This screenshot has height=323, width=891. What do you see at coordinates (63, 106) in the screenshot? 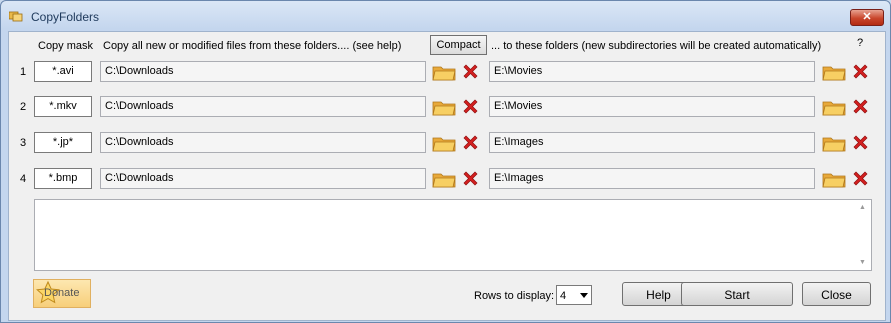
I see `copy-mask-field: *.mkv` at bounding box center [63, 106].